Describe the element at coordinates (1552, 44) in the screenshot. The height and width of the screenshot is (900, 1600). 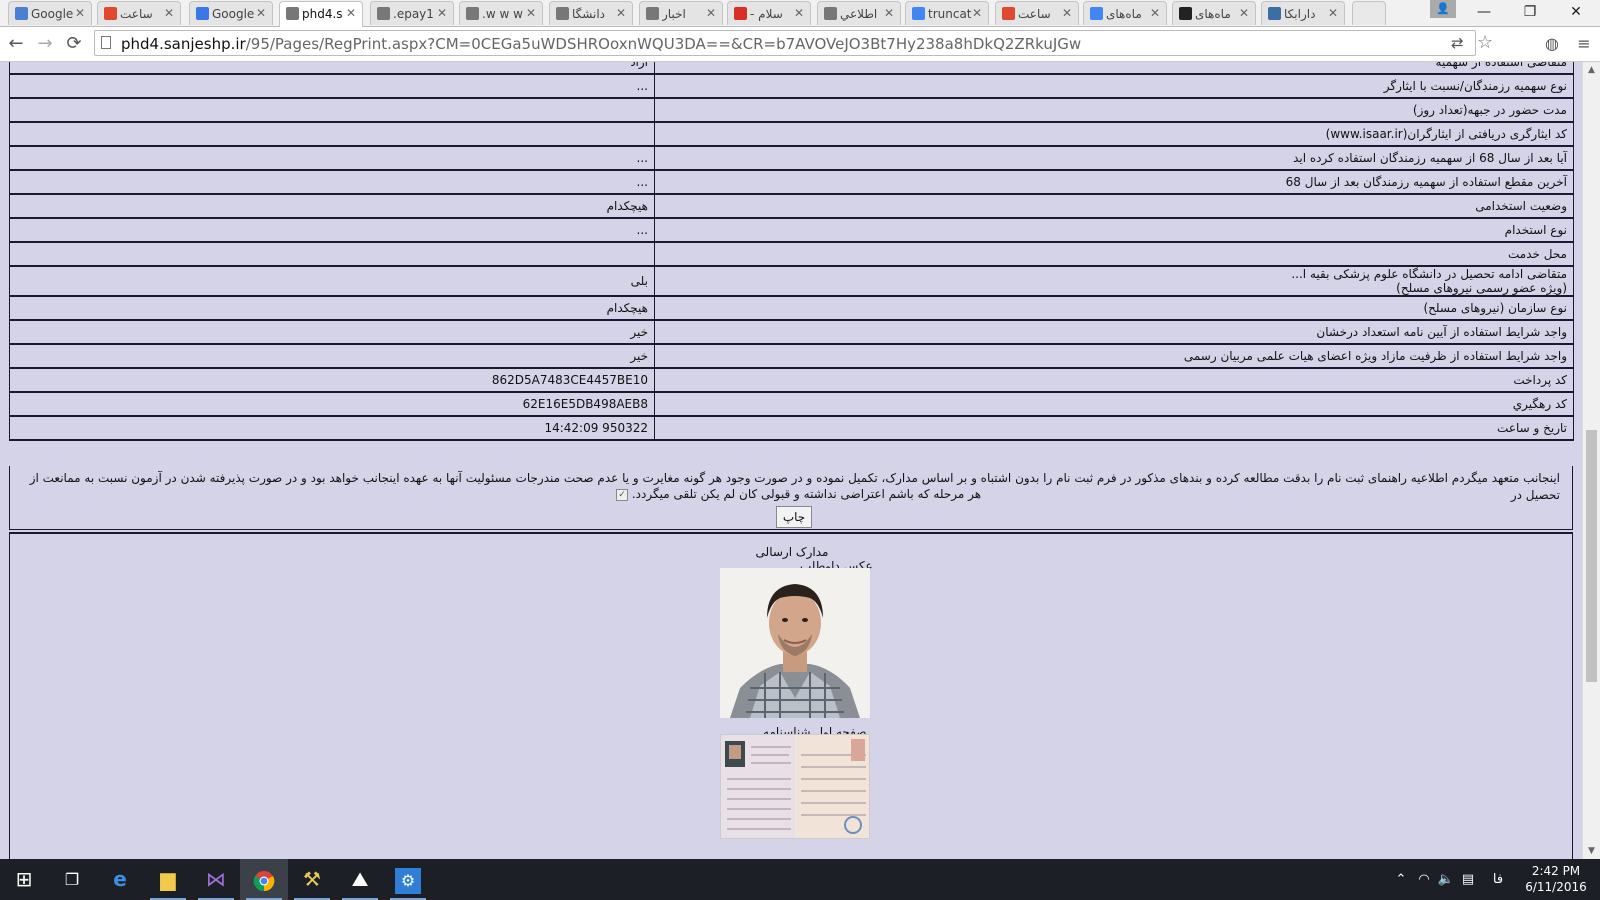
I see `extension-globe-icon: ◍` at that location.